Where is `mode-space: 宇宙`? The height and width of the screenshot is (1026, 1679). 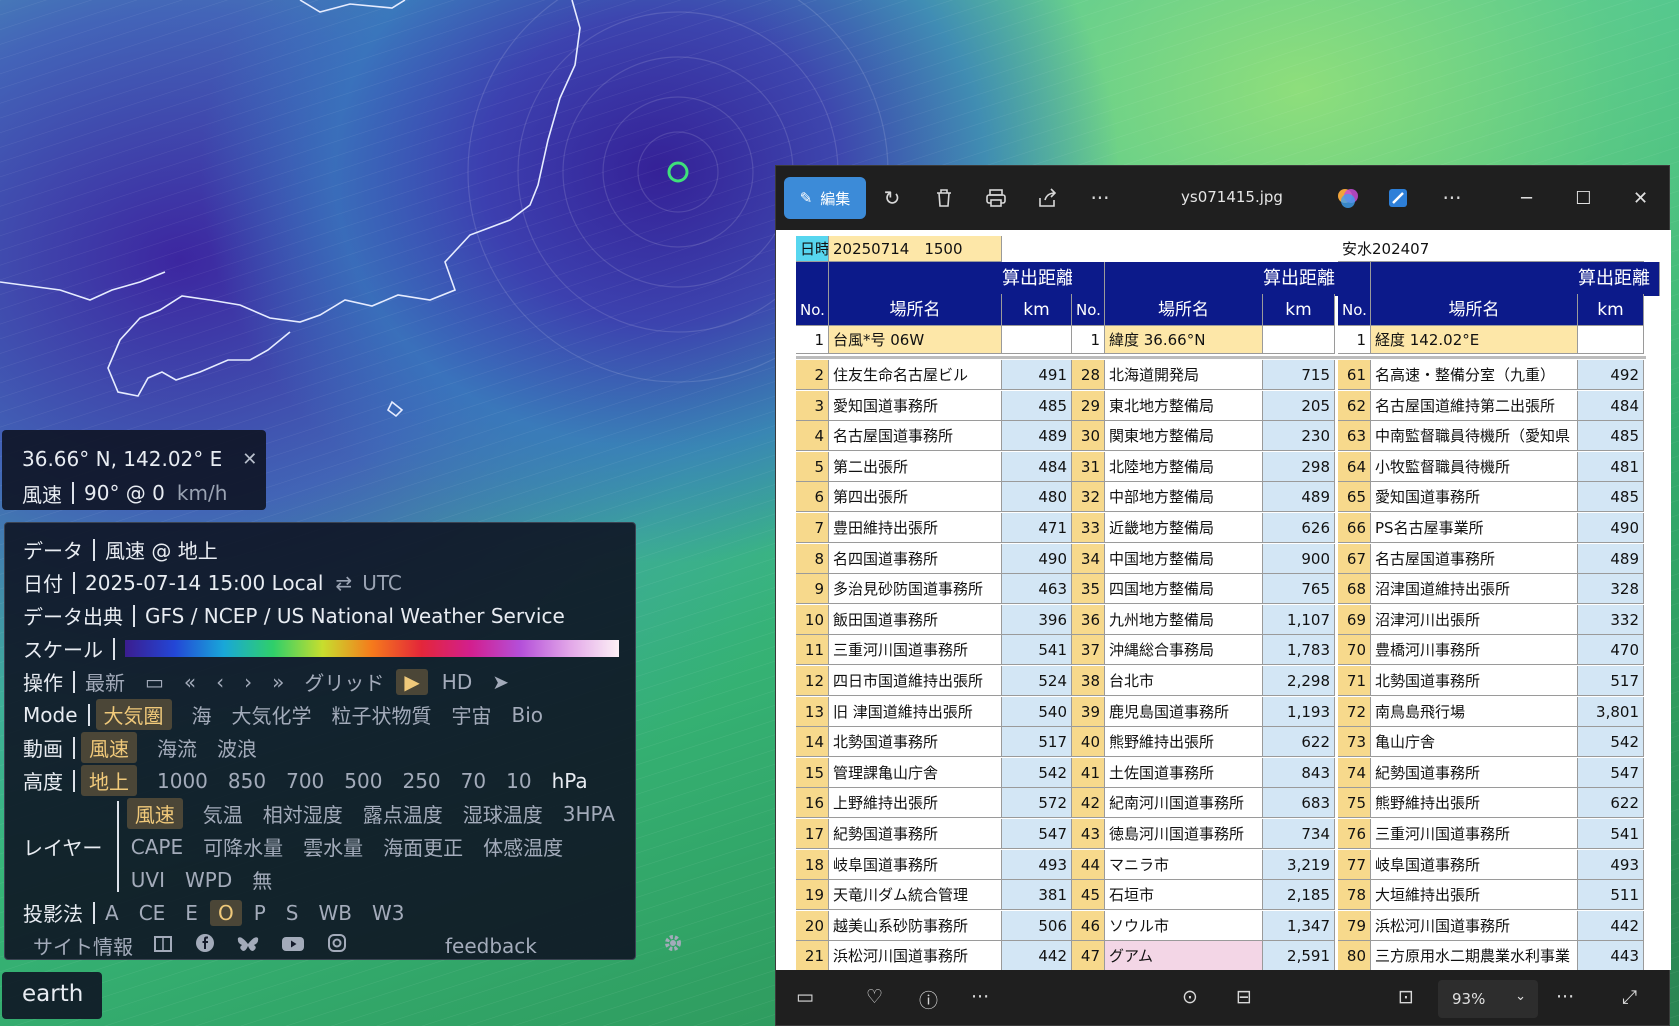 mode-space: 宇宙 is located at coordinates (472, 714).